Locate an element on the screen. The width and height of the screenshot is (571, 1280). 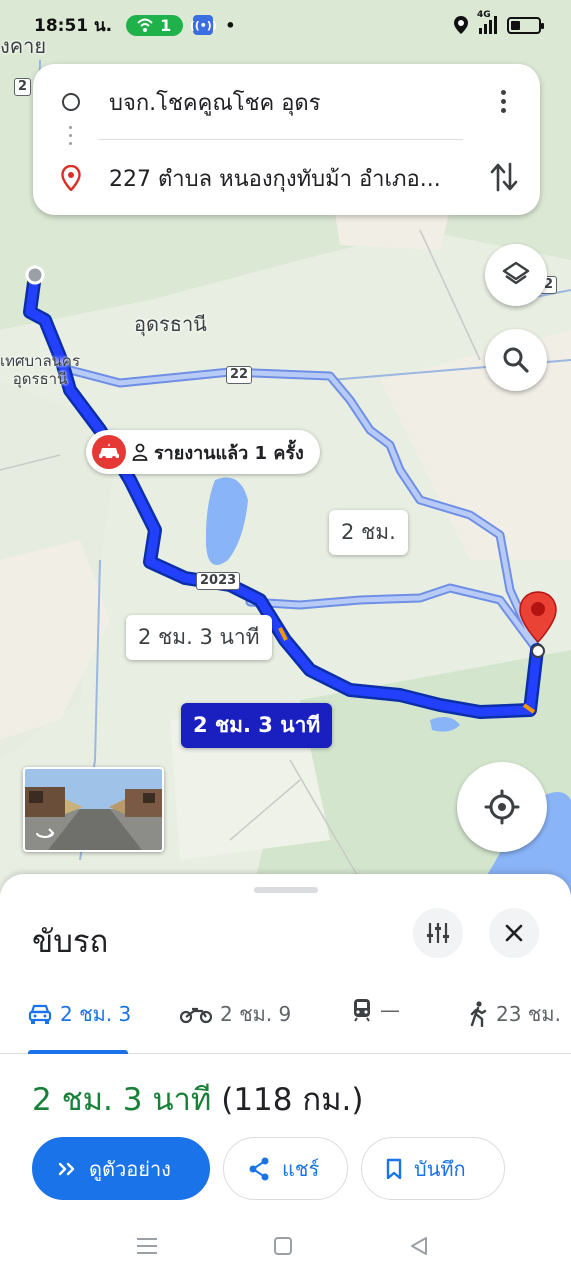
back-triangle-icon is located at coordinates (419, 1246).